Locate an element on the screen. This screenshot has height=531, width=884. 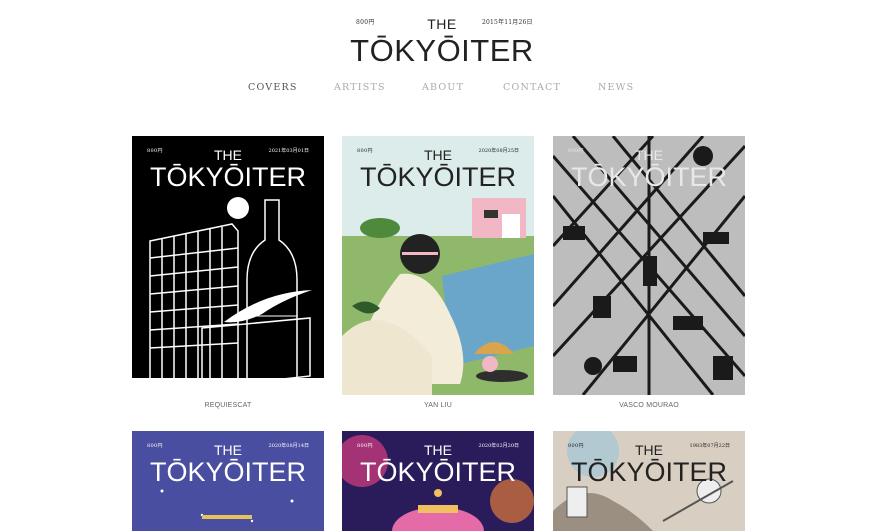
nav-artists: ARTISTS is located at coordinates (360, 87).